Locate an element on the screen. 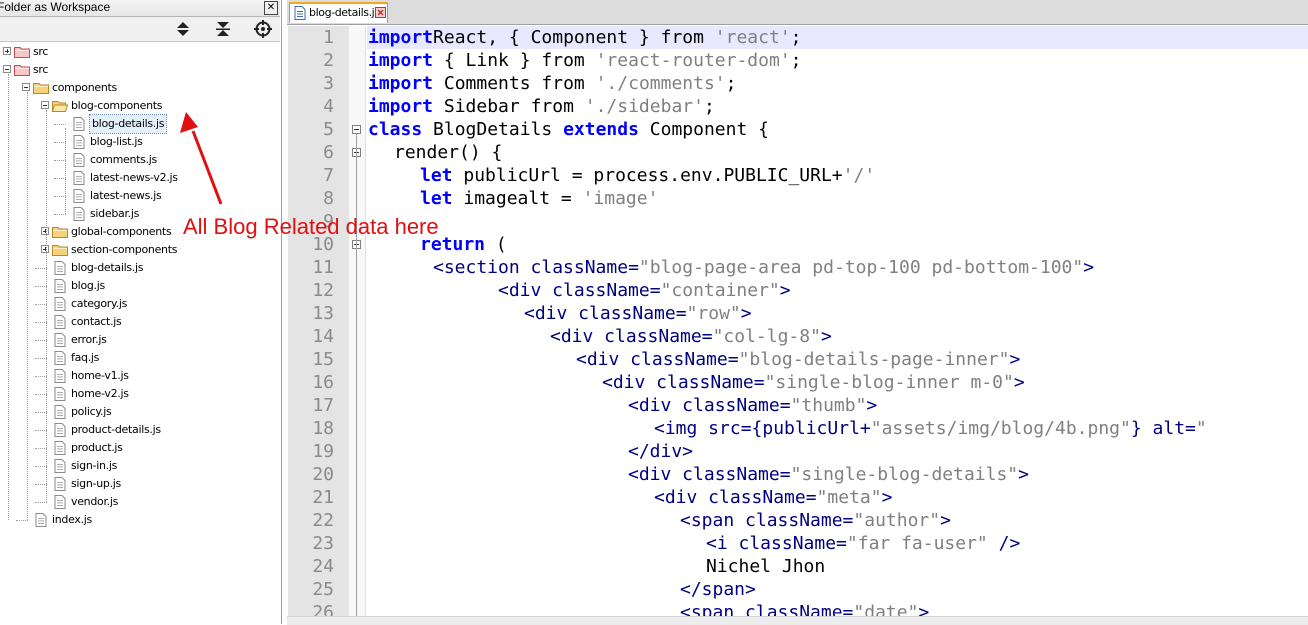 This screenshot has width=1308, height=625. tree-item-label: home-v1.js is located at coordinates (100, 375).